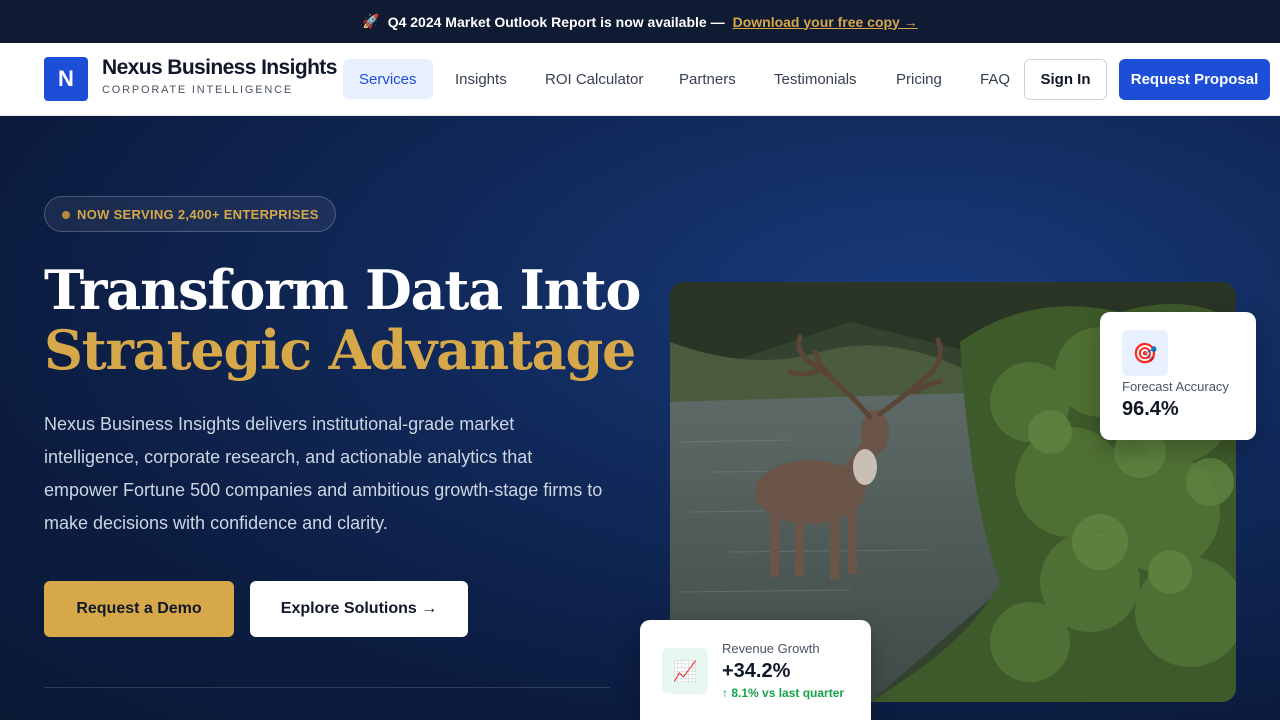 This screenshot has width=1280, height=720. What do you see at coordinates (1175, 386) in the screenshot?
I see `forecast-label: Forecast Accuracy` at bounding box center [1175, 386].